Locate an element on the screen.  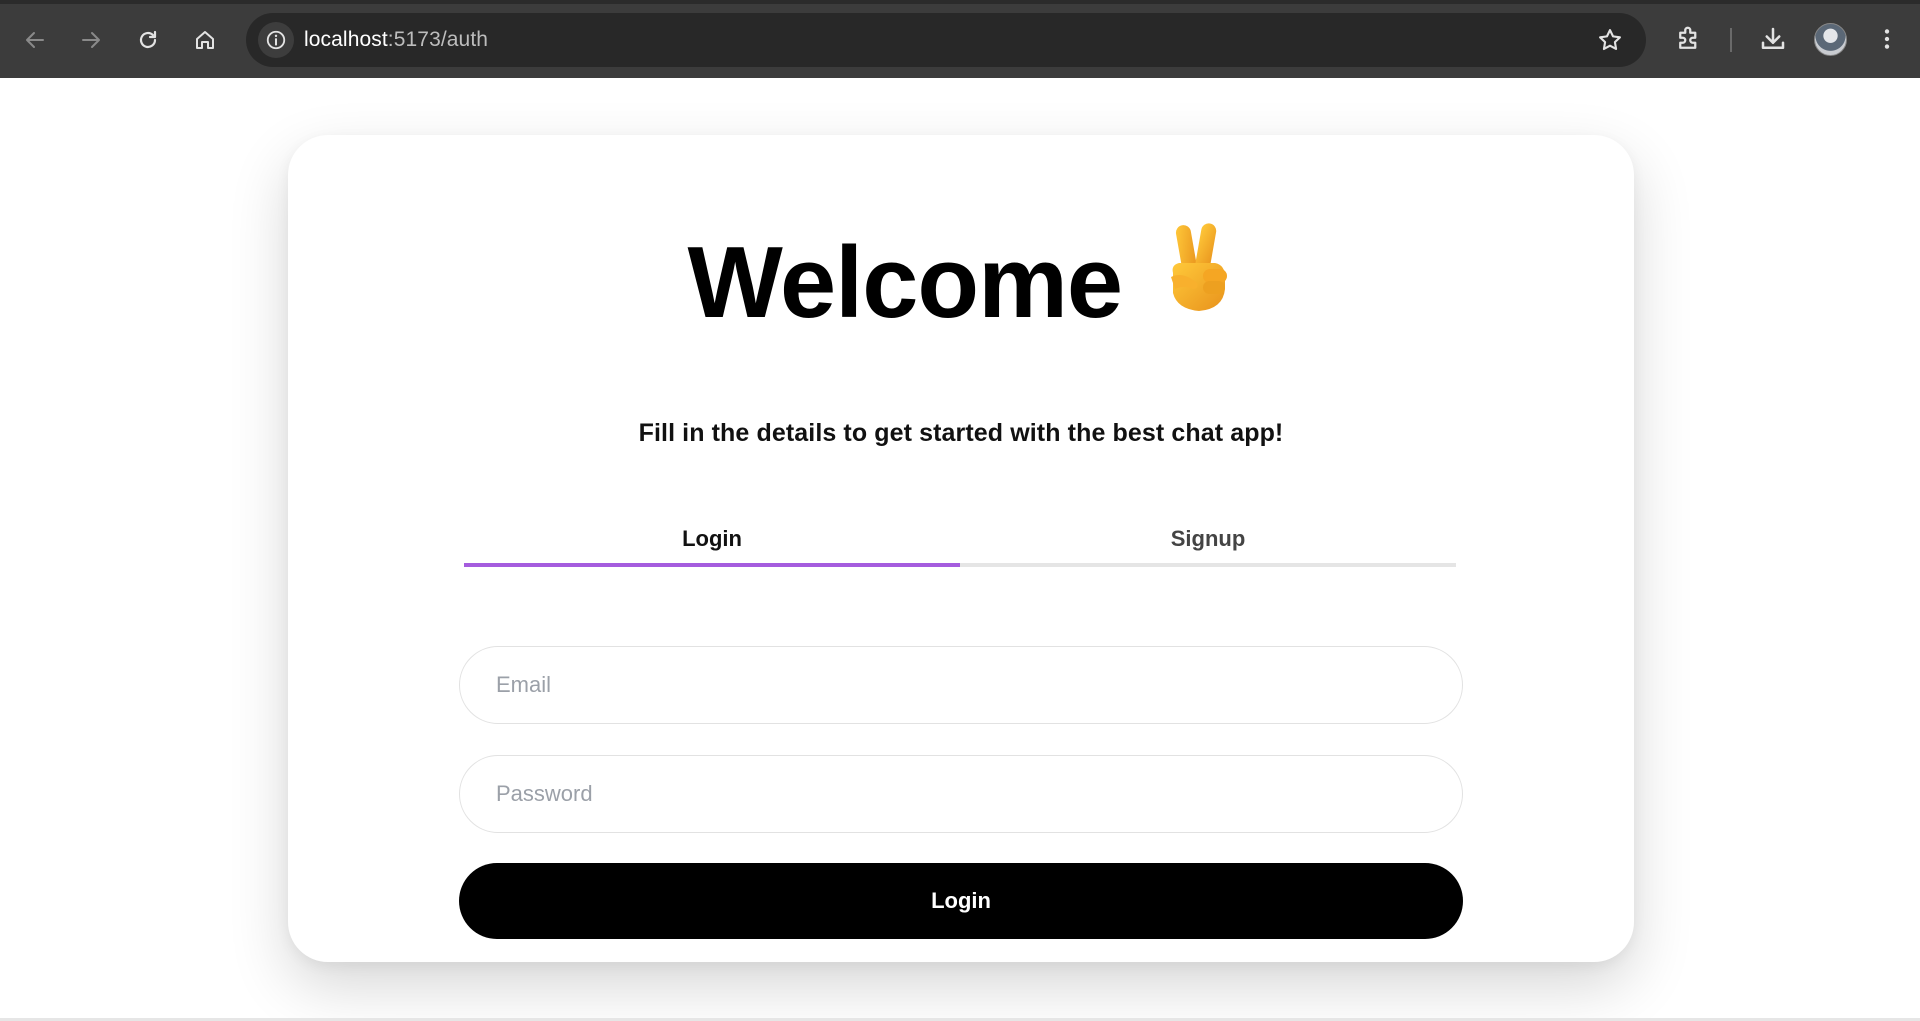
download-icon is located at coordinates (1773, 38).